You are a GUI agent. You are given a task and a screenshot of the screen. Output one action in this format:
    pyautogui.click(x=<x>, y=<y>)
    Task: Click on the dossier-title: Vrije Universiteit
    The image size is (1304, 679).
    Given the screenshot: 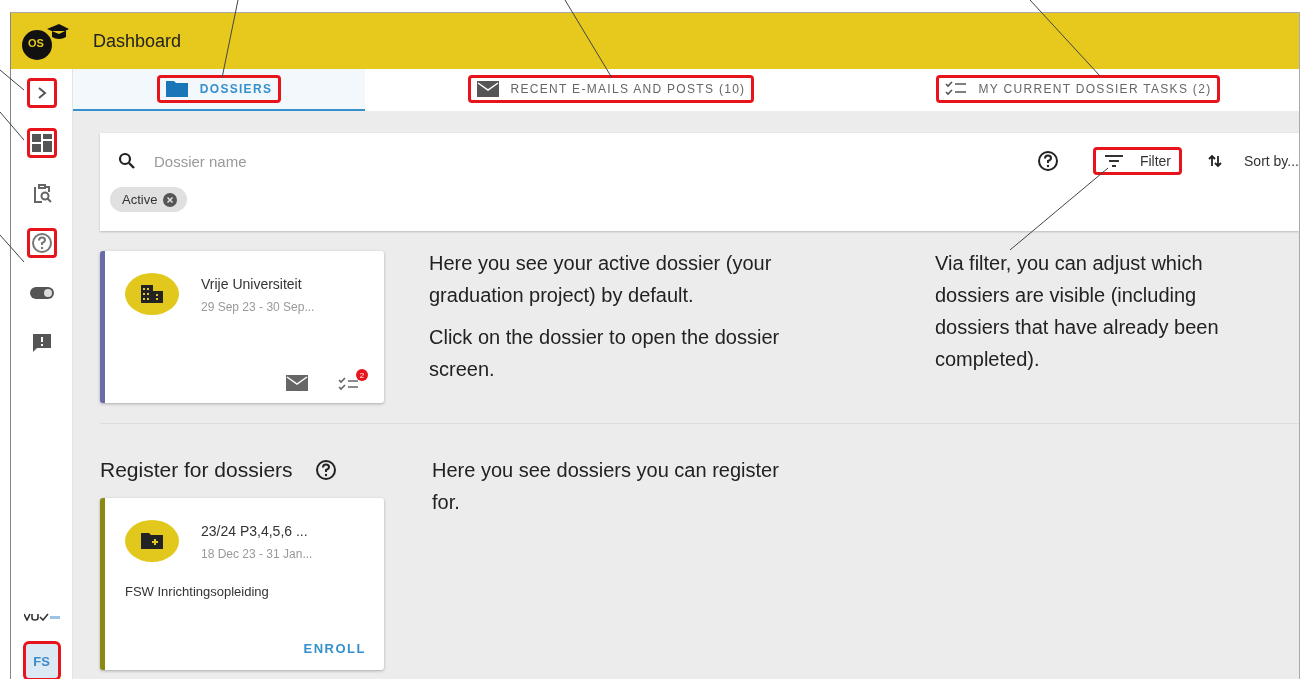 What is the action you would take?
    pyautogui.click(x=252, y=284)
    